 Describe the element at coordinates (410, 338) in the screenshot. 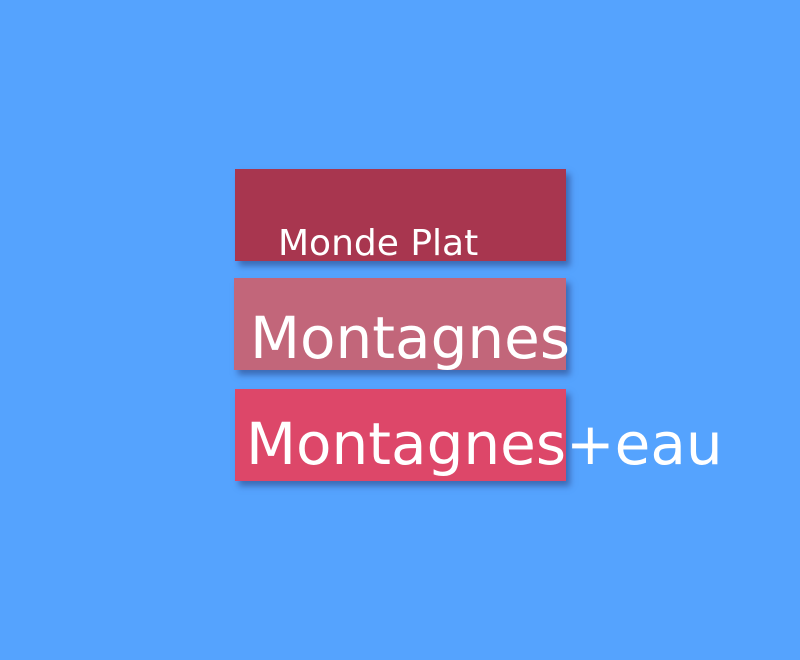

I see `mountains-label: Montagnes` at that location.